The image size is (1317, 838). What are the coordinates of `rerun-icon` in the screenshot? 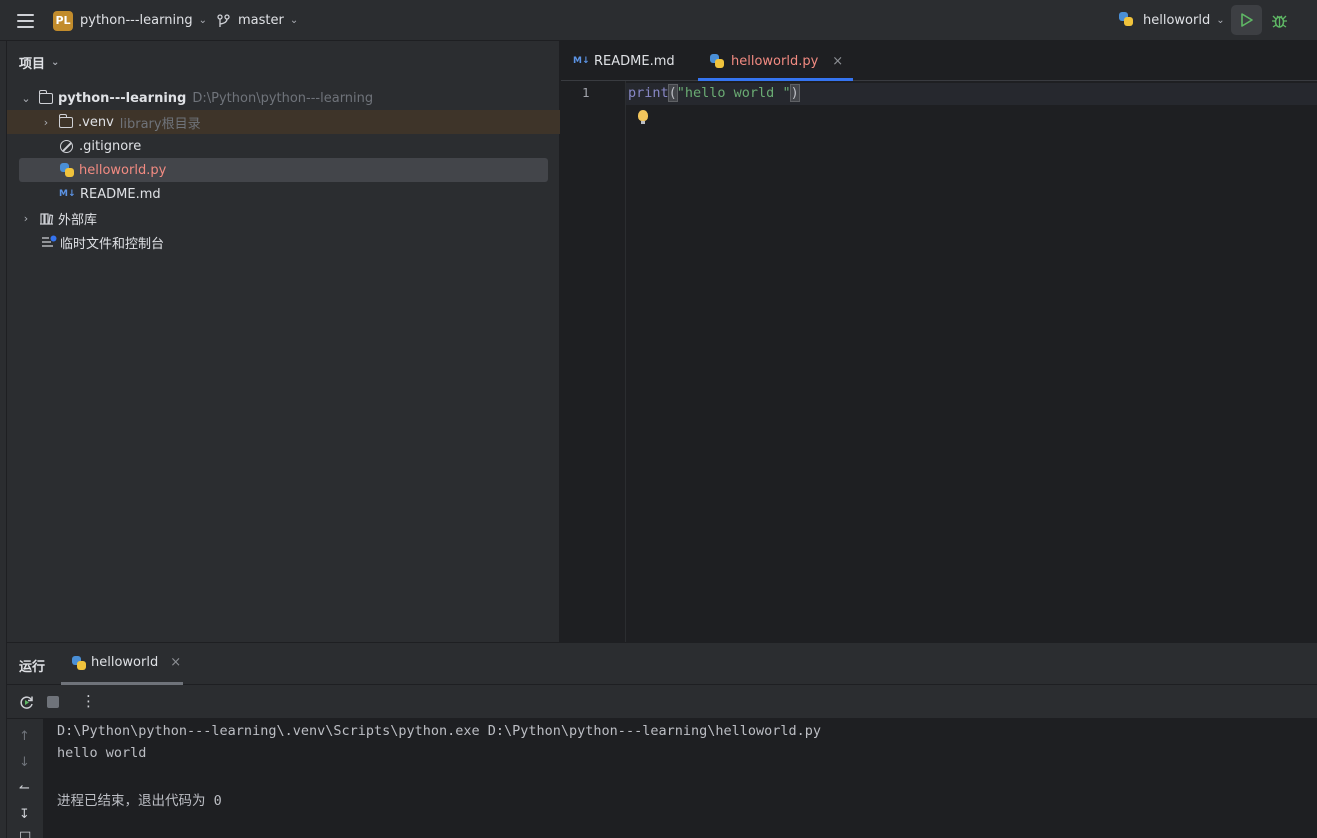 It's located at (26, 702).